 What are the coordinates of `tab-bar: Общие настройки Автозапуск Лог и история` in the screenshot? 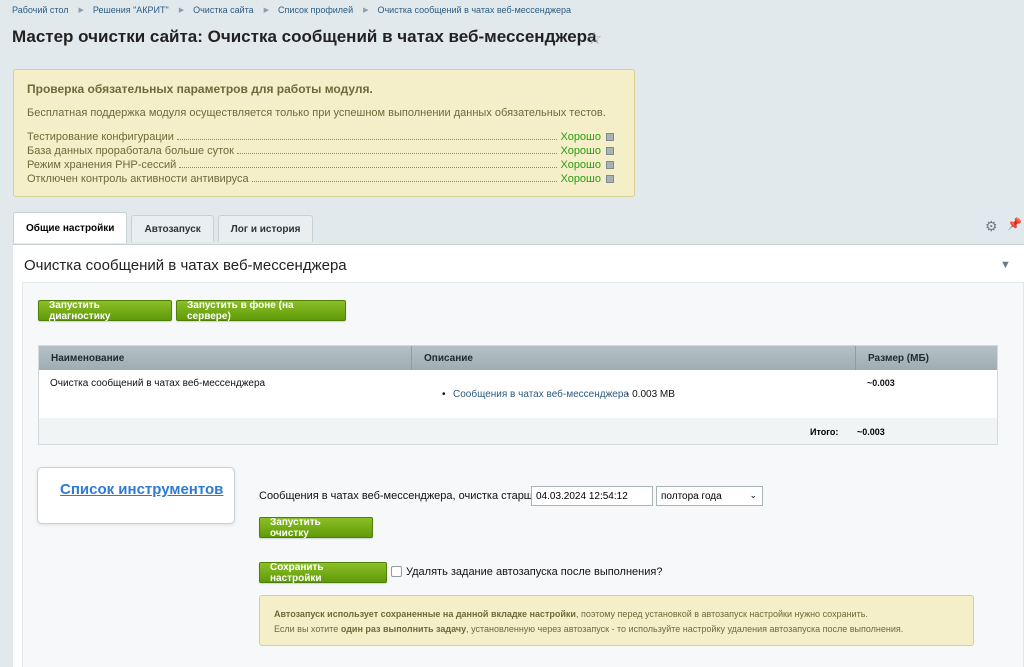 It's located at (165, 228).